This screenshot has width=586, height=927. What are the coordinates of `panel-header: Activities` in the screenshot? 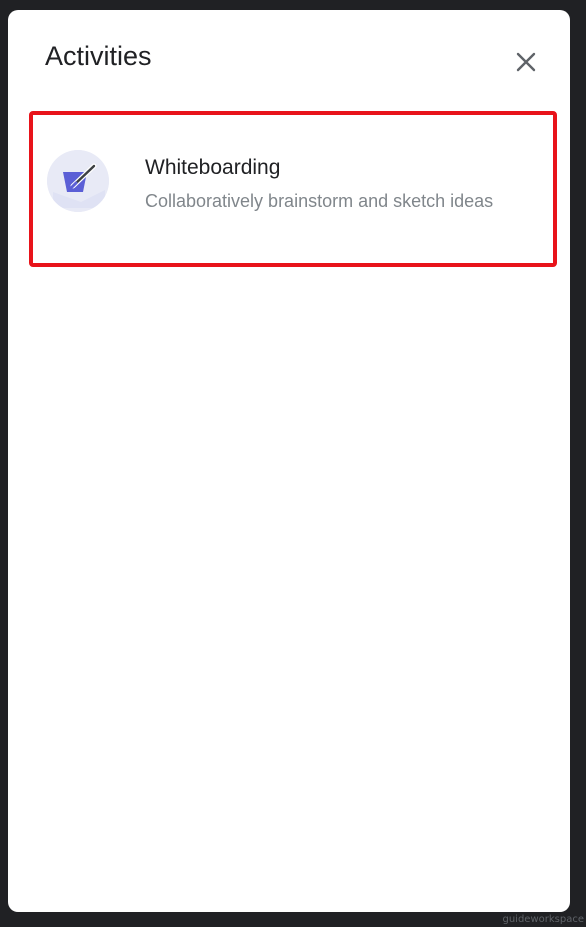 It's located at (289, 58).